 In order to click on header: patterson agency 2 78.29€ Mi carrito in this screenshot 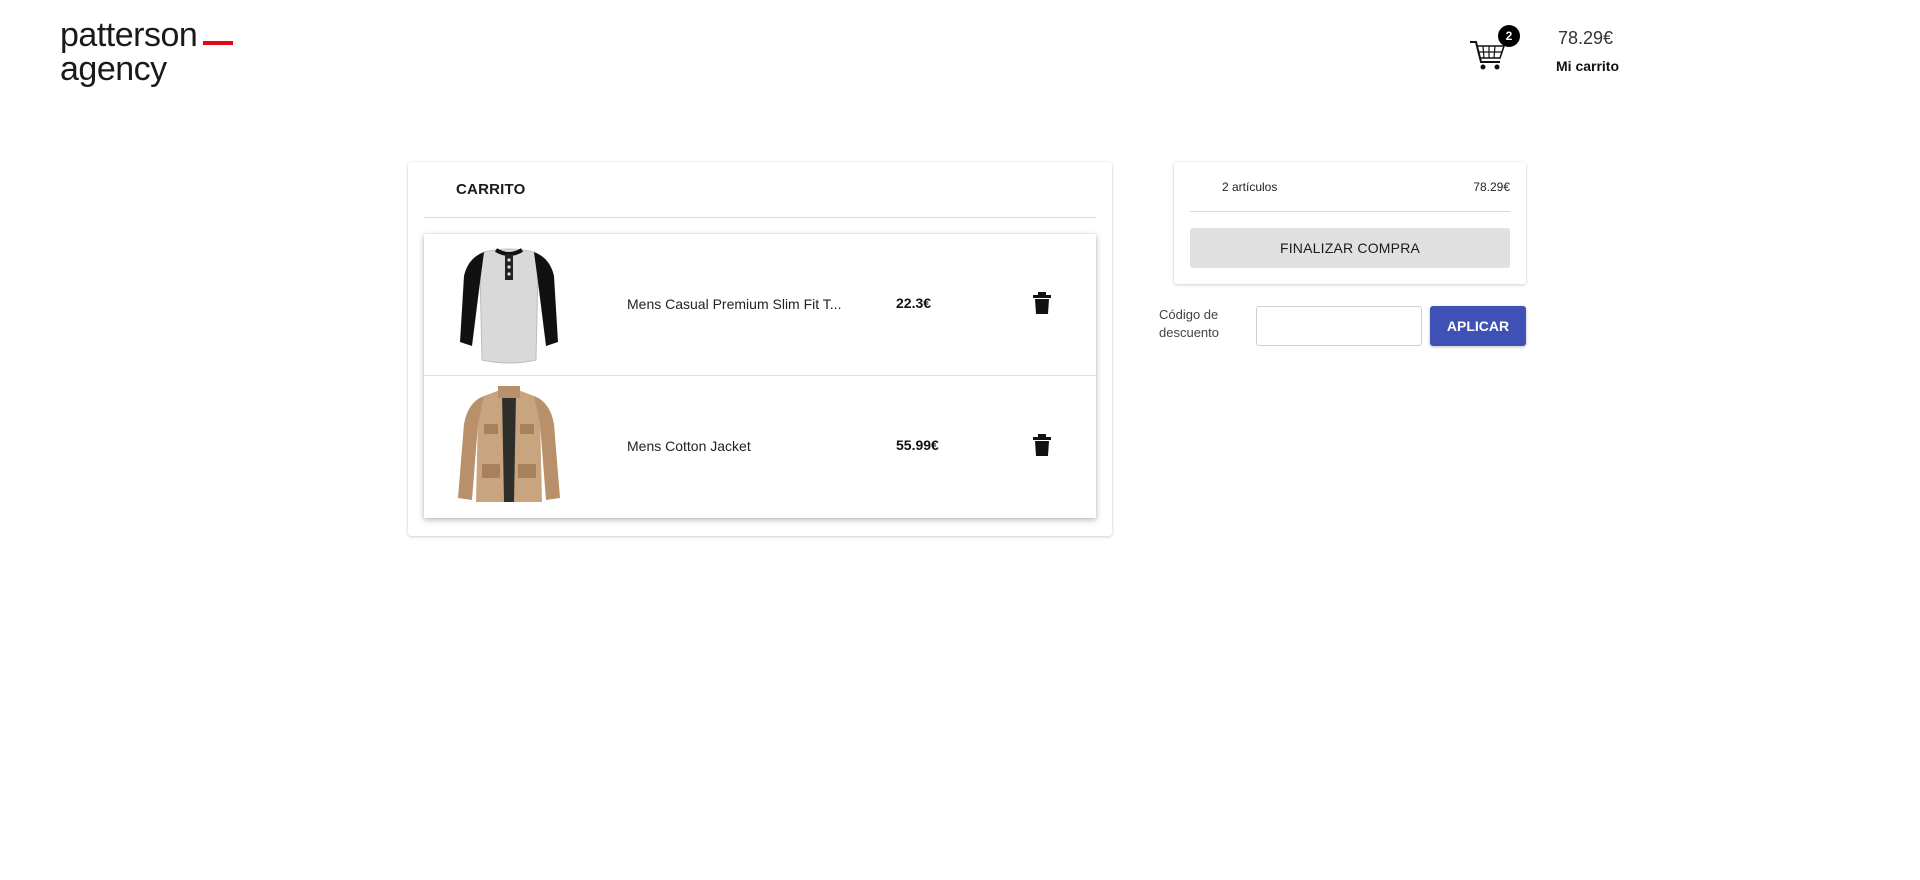, I will do `click(960, 60)`.